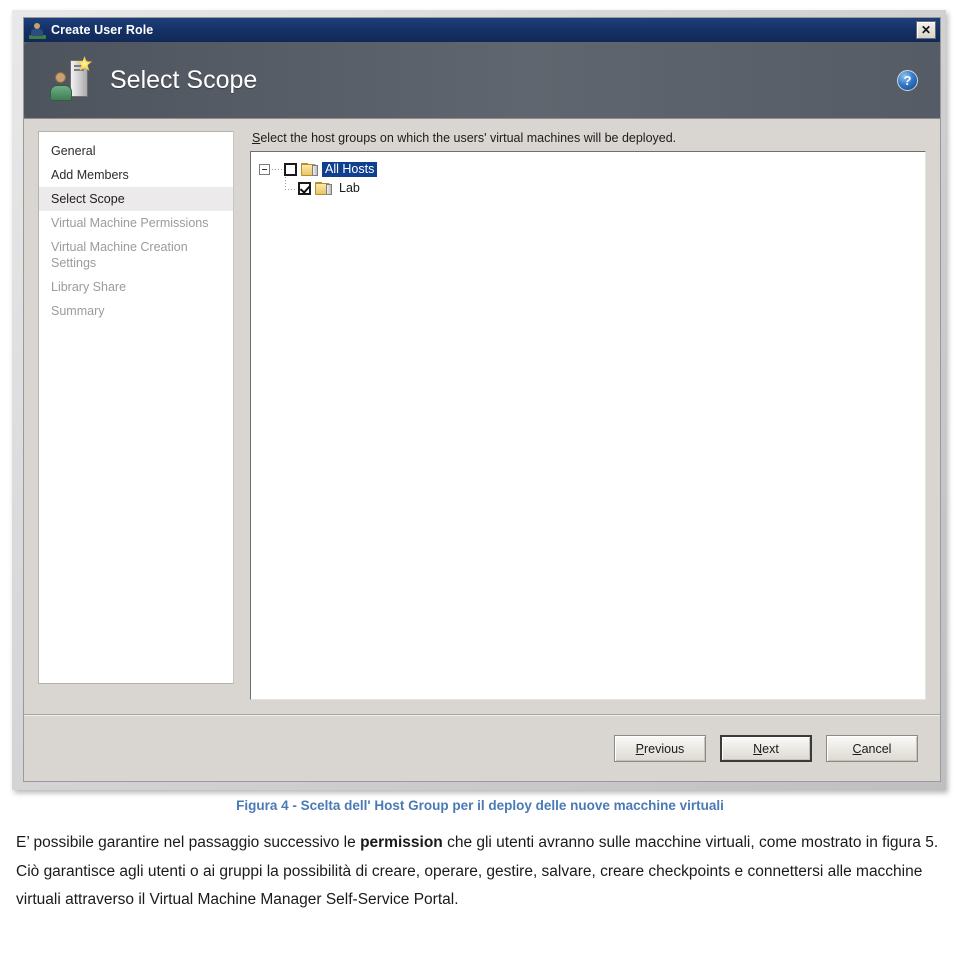  What do you see at coordinates (589, 169) in the screenshot?
I see `tree-node-all-hosts: All Hosts` at bounding box center [589, 169].